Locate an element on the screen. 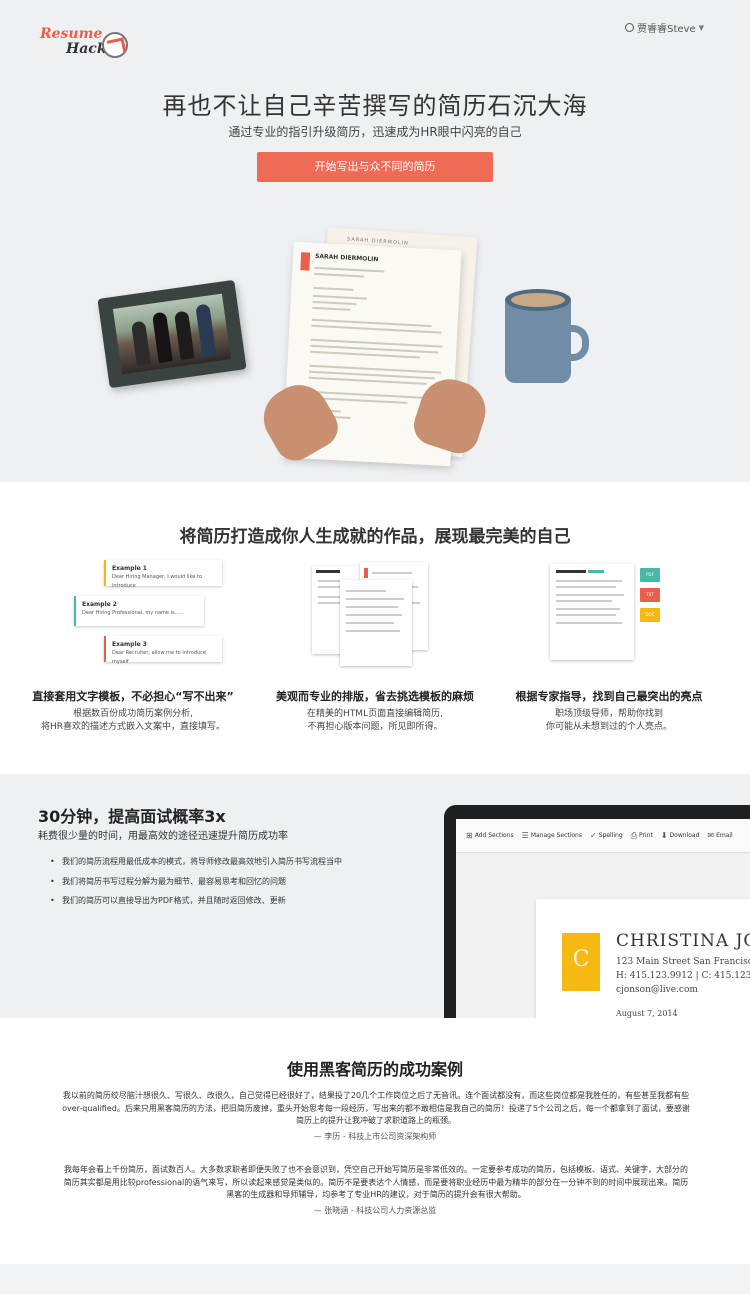 The height and width of the screenshot is (1294, 750). hero-subtitle: 通过专业的指引升级简历，迅速成为HR眼中闪亮的自己 is located at coordinates (375, 132).